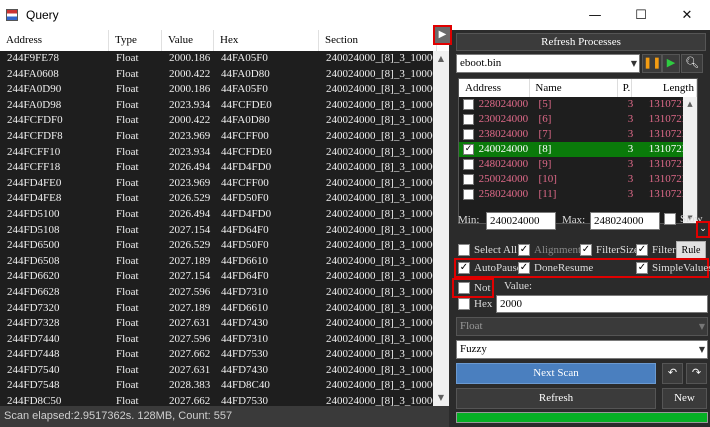 The height and width of the screenshot is (427, 710). I want to click on scan-type-select: Fuzzy ▼, so click(582, 349).